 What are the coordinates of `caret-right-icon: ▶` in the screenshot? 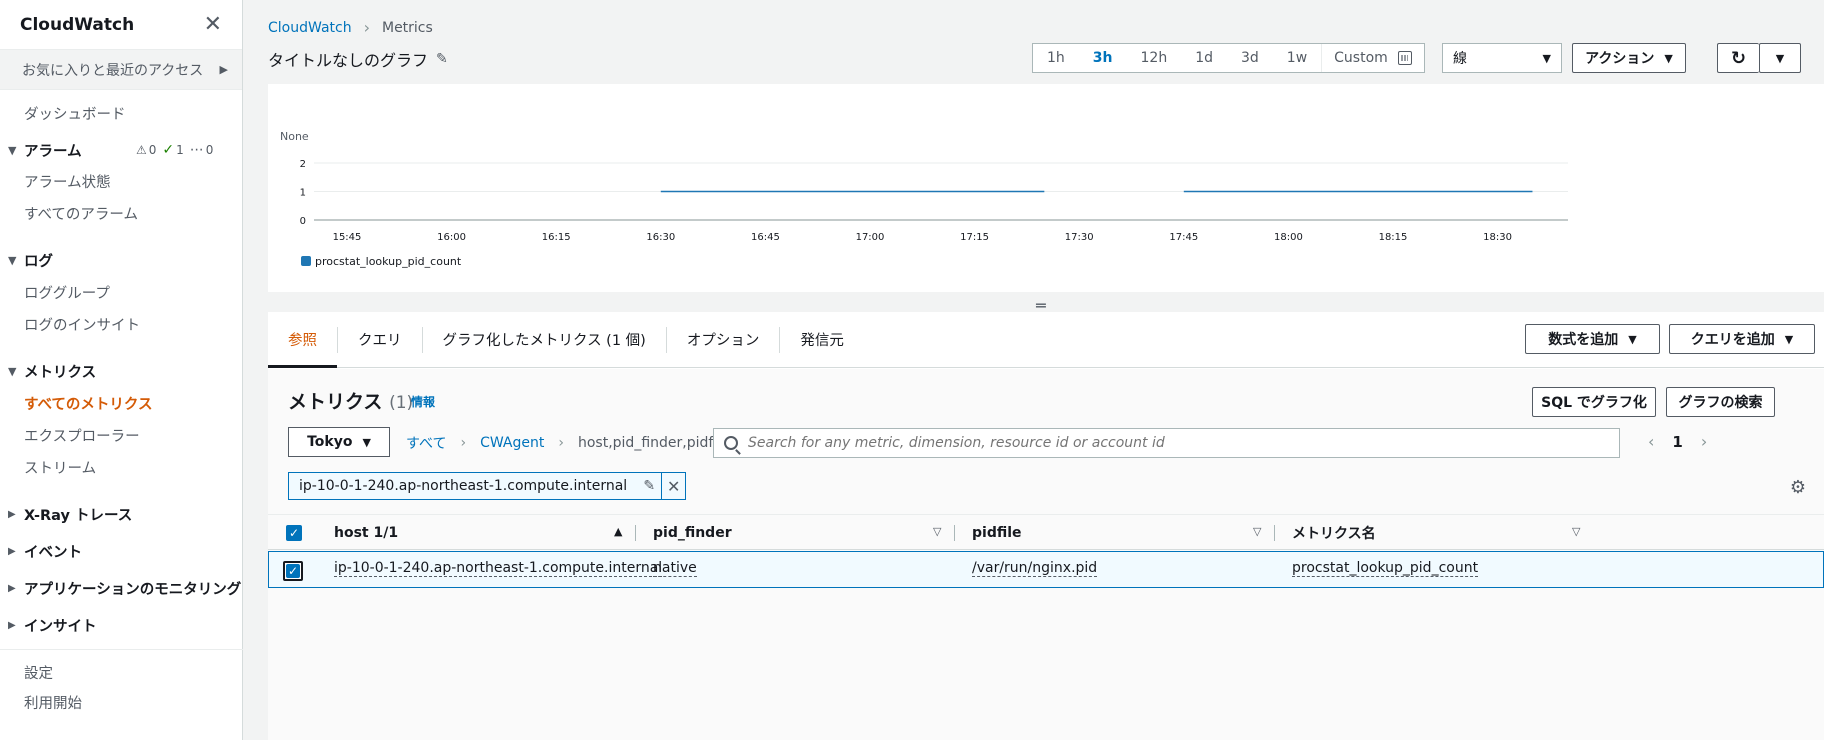 It's located at (12, 625).